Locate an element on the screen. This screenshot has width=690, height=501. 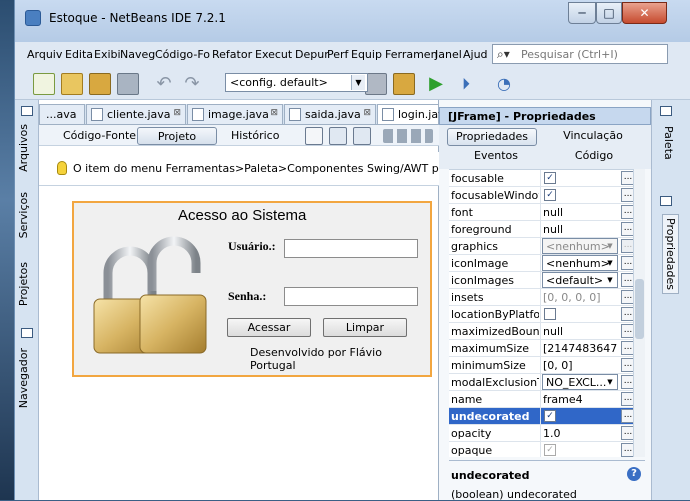
config-select: <config. default> ▼ is located at coordinates (296, 82).